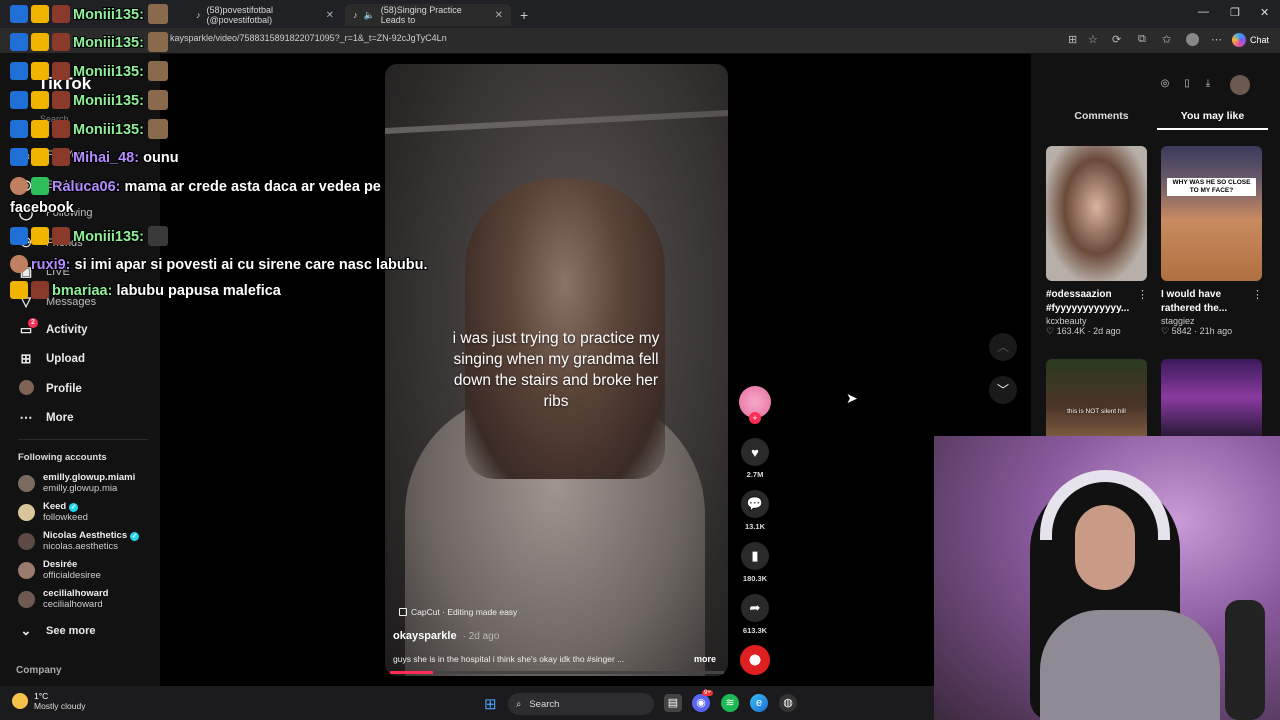 The image size is (1280, 720). What do you see at coordinates (759, 703) in the screenshot?
I see `edge-icon: e` at bounding box center [759, 703].